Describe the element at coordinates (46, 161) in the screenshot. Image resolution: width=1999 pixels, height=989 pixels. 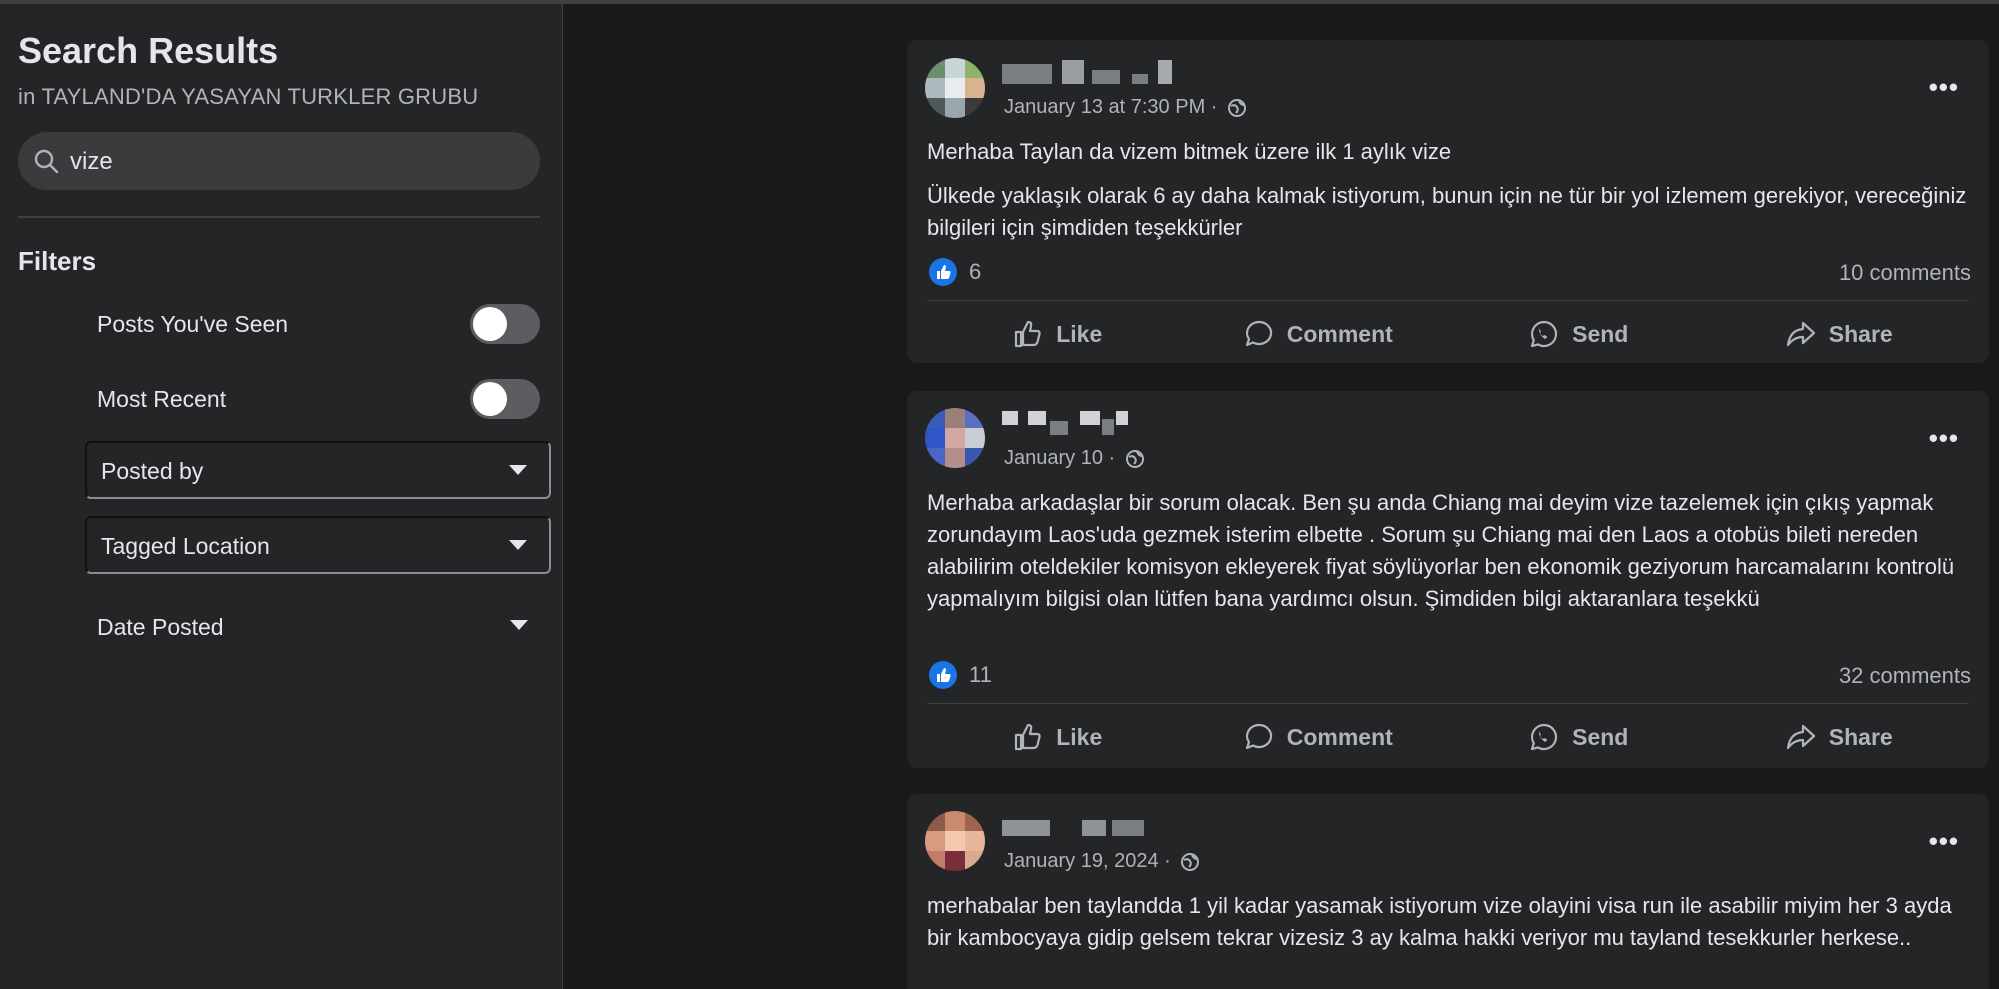
I see `search-icon` at that location.